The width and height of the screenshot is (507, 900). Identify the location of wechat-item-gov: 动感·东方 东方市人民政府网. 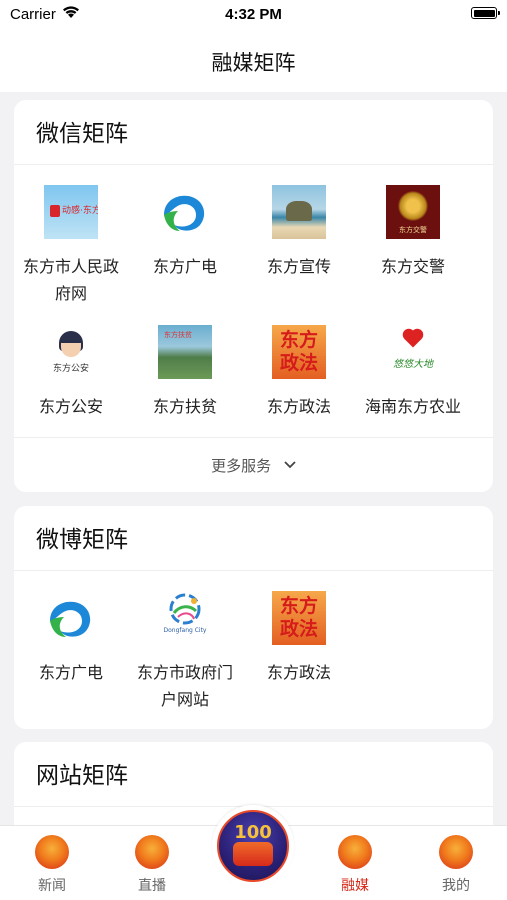
(71, 246).